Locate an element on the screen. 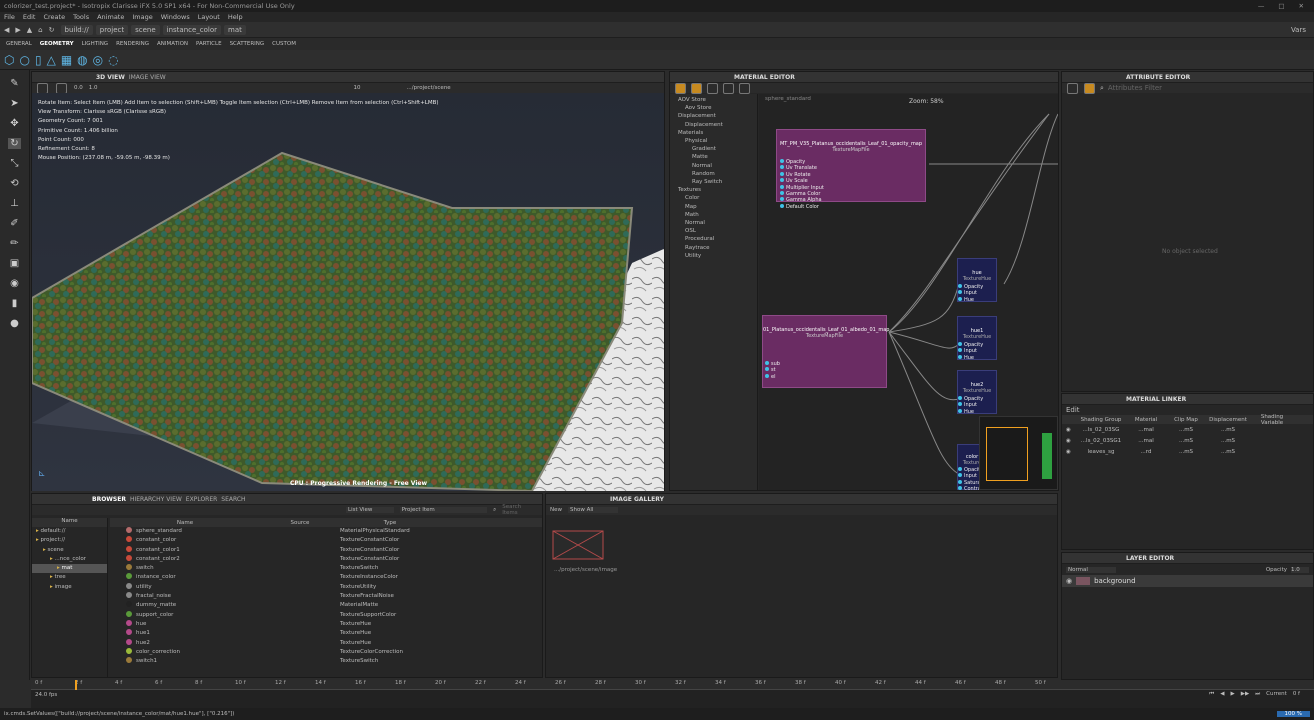 This screenshot has width=1314, height=720. menu-item: File is located at coordinates (9, 17).